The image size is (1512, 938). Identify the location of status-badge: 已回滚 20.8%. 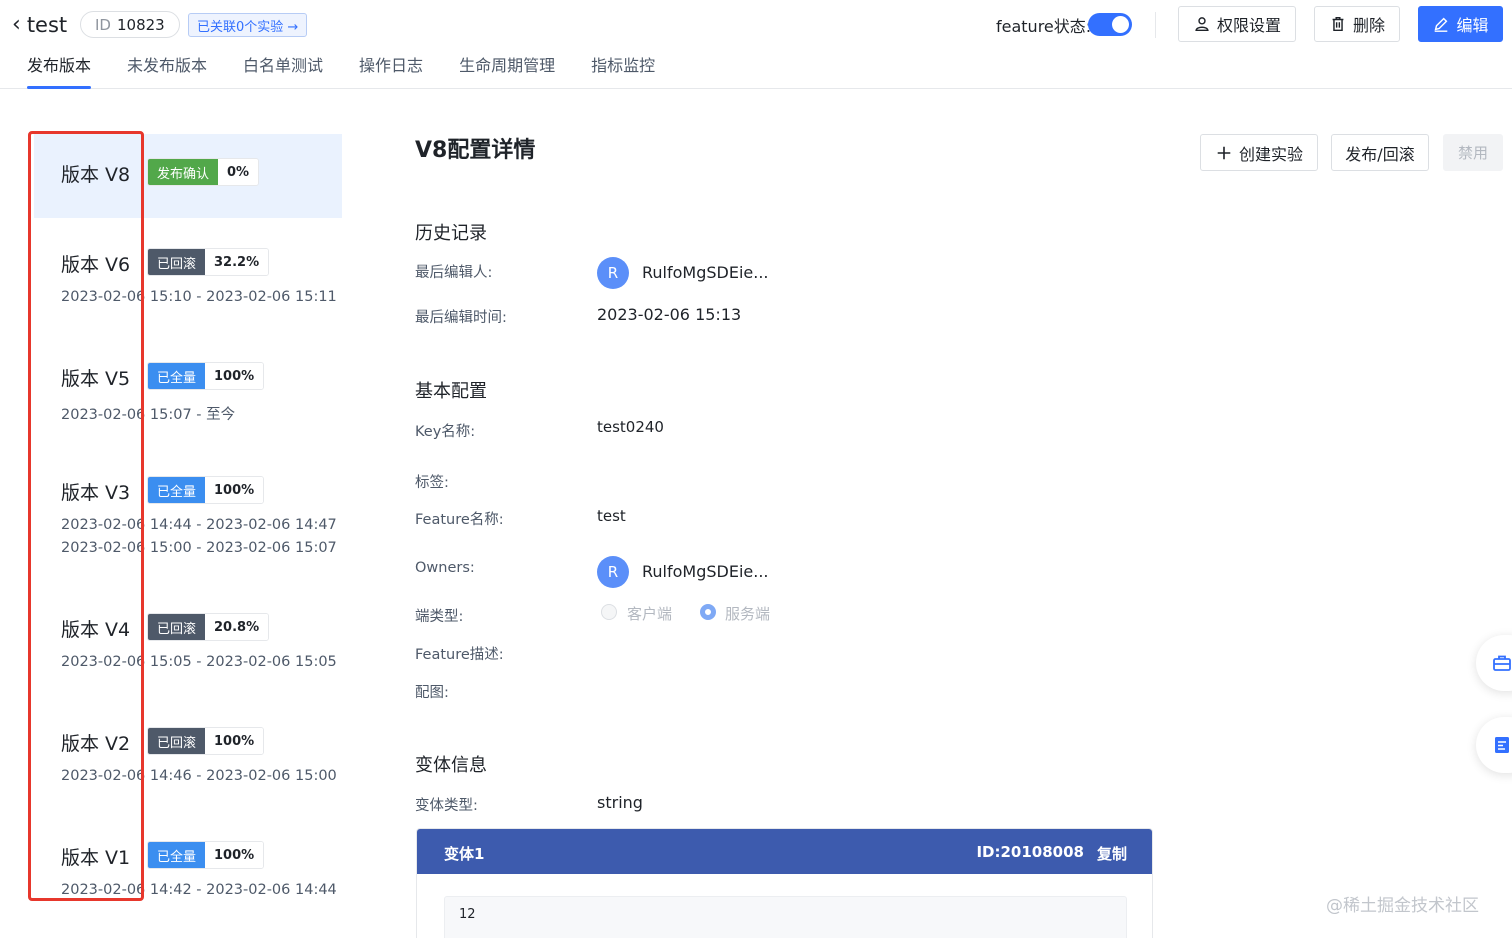
(208, 627).